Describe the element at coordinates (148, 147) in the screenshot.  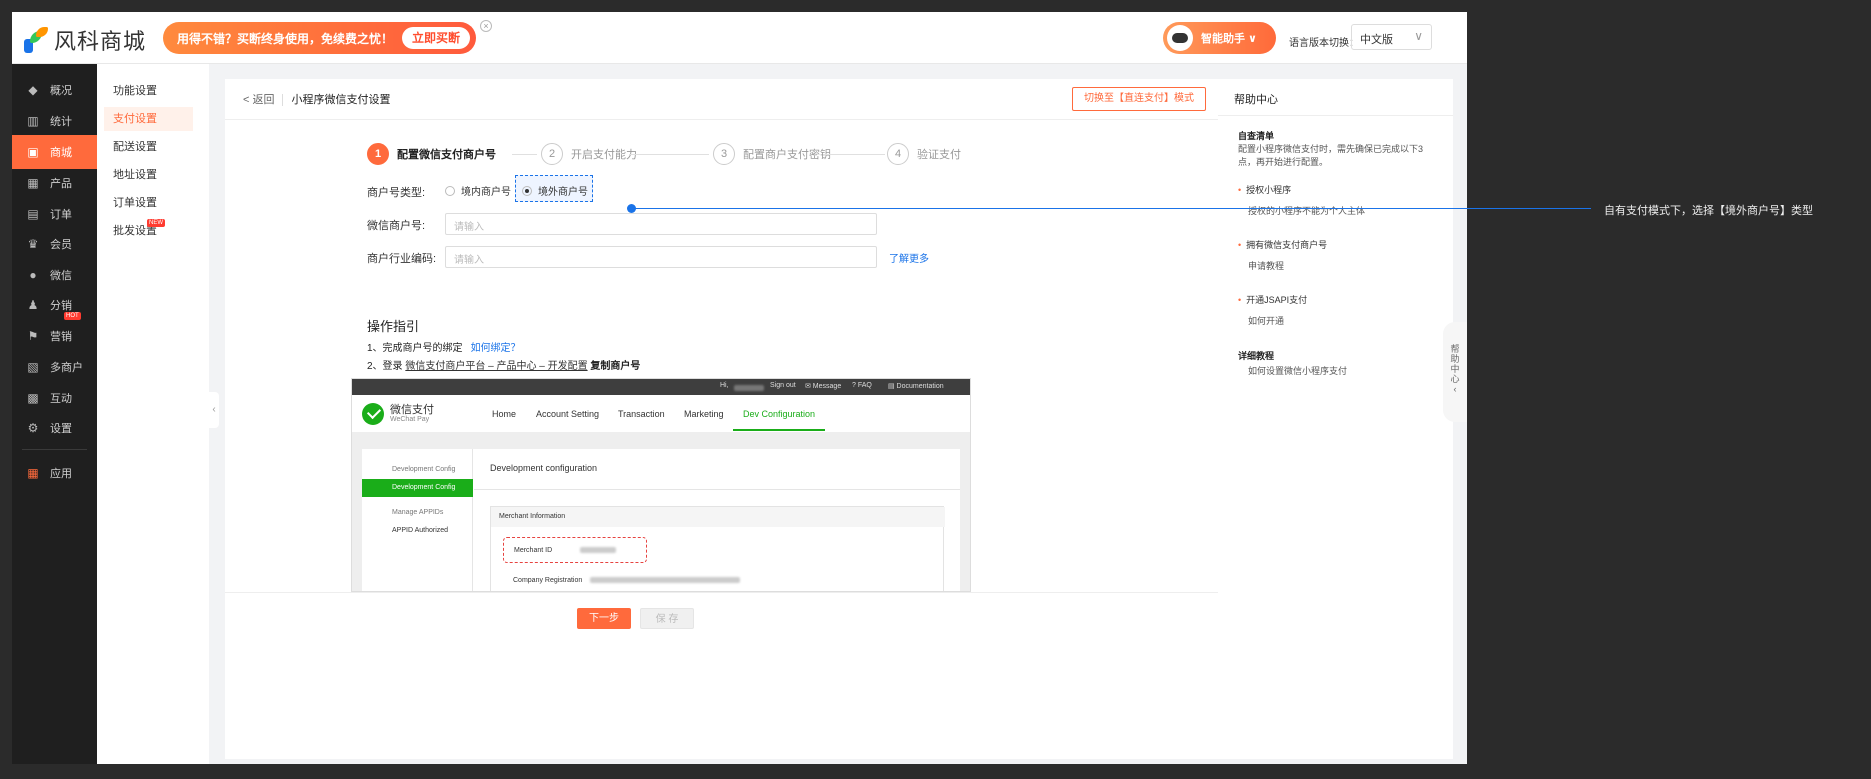
I see `subnav-item-delivery: 配送设置` at that location.